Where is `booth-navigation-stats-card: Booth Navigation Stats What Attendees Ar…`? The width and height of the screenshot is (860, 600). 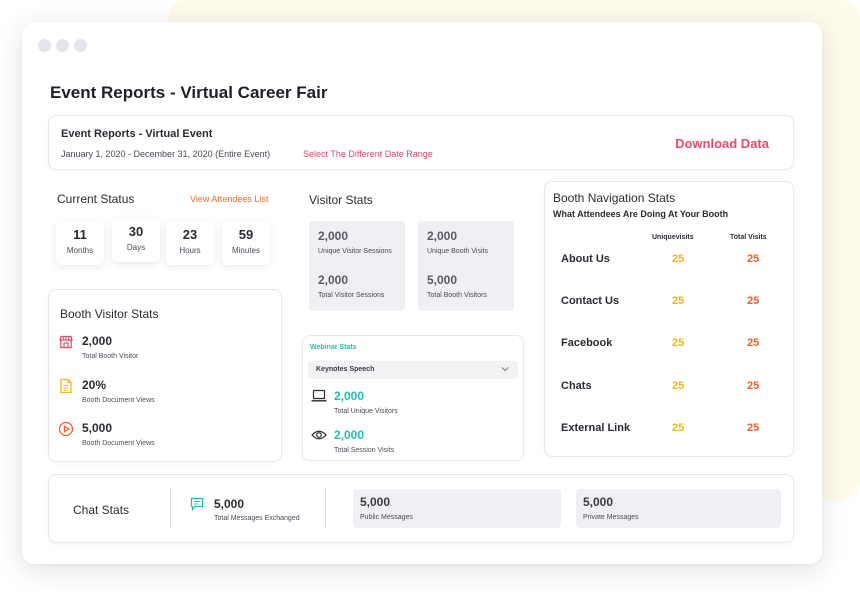 booth-navigation-stats-card: Booth Navigation Stats What Attendees Ar… is located at coordinates (669, 319).